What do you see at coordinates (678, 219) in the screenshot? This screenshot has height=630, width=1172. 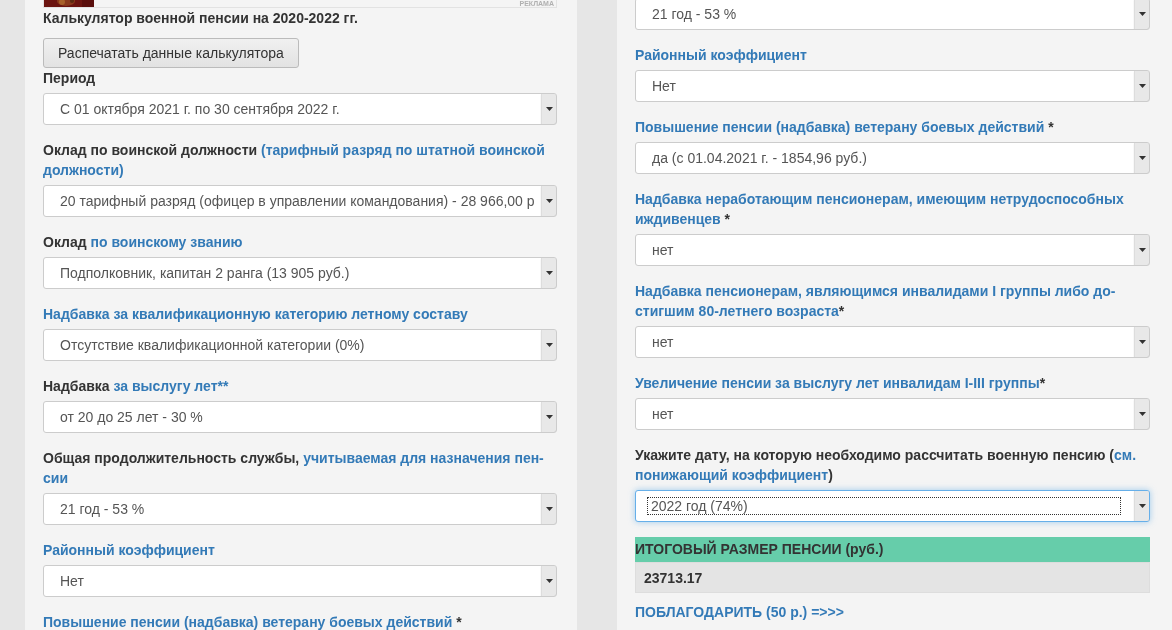 I see `label-link: иждивенцев` at bounding box center [678, 219].